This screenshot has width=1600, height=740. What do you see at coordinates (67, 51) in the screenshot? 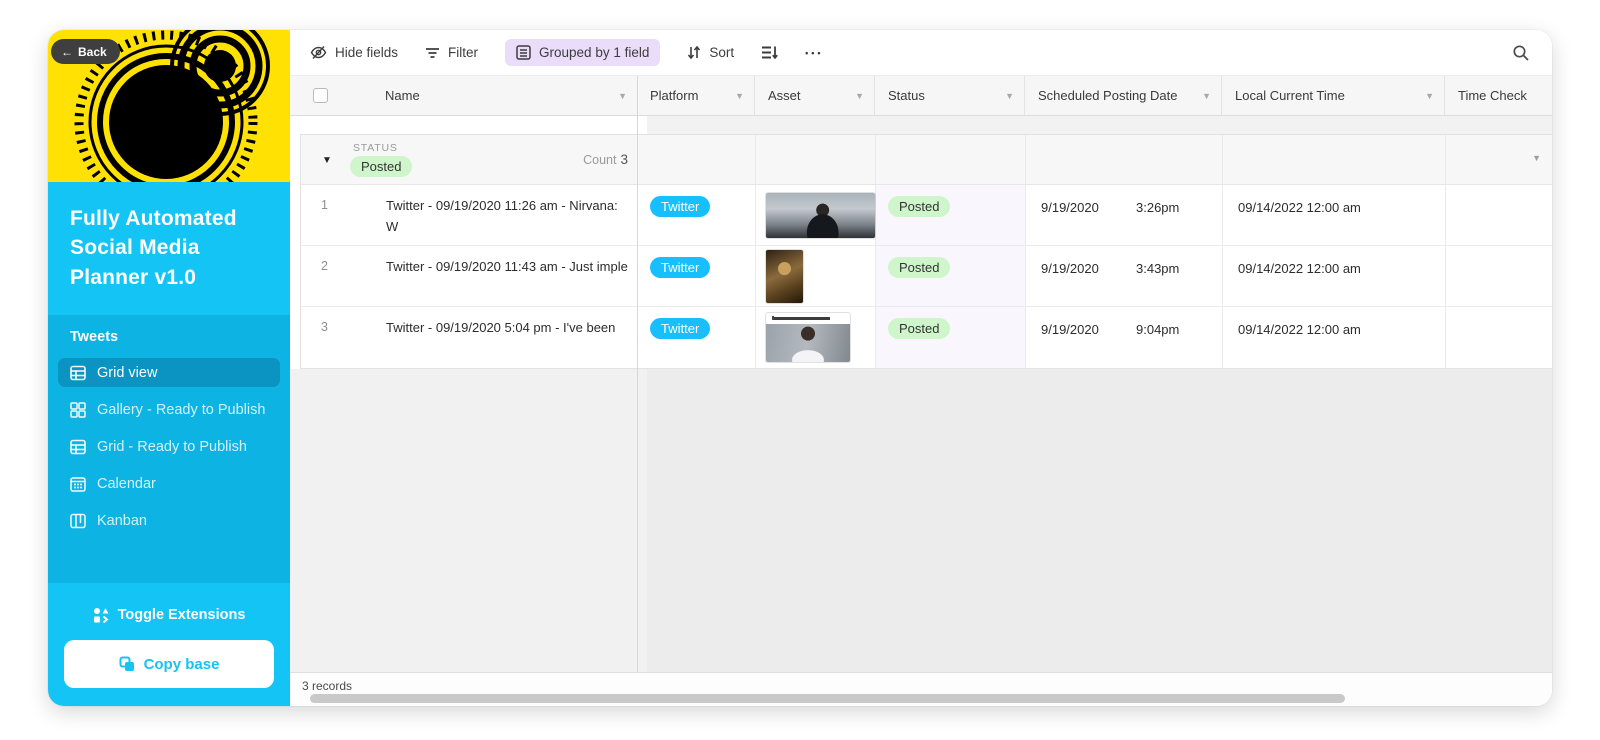
I see `back-arrow-icon: ←` at bounding box center [67, 51].